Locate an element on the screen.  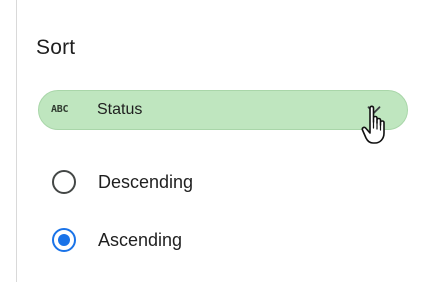
sort-field-label: Status is located at coordinates (120, 109).